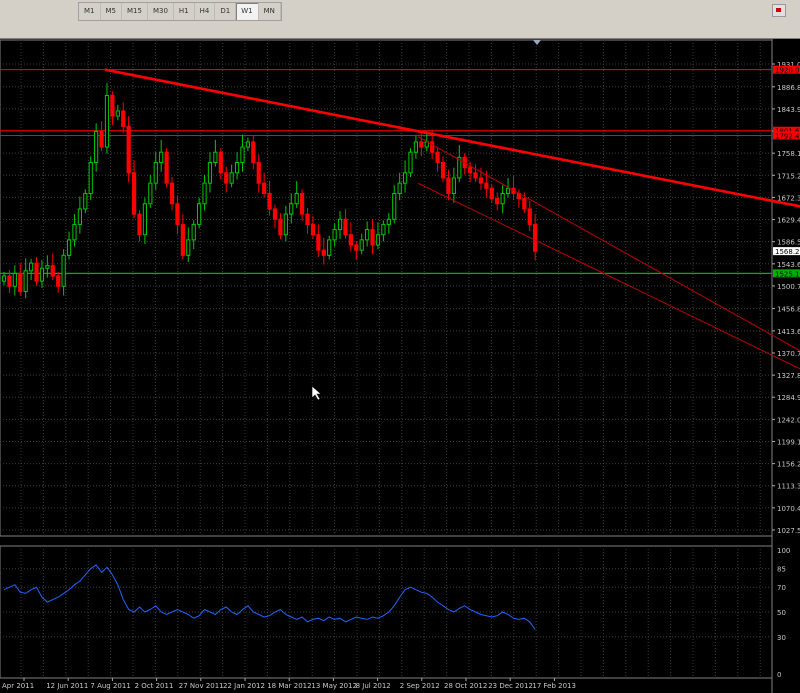  I want to click on indicator-level-label: 0, so click(779, 675).